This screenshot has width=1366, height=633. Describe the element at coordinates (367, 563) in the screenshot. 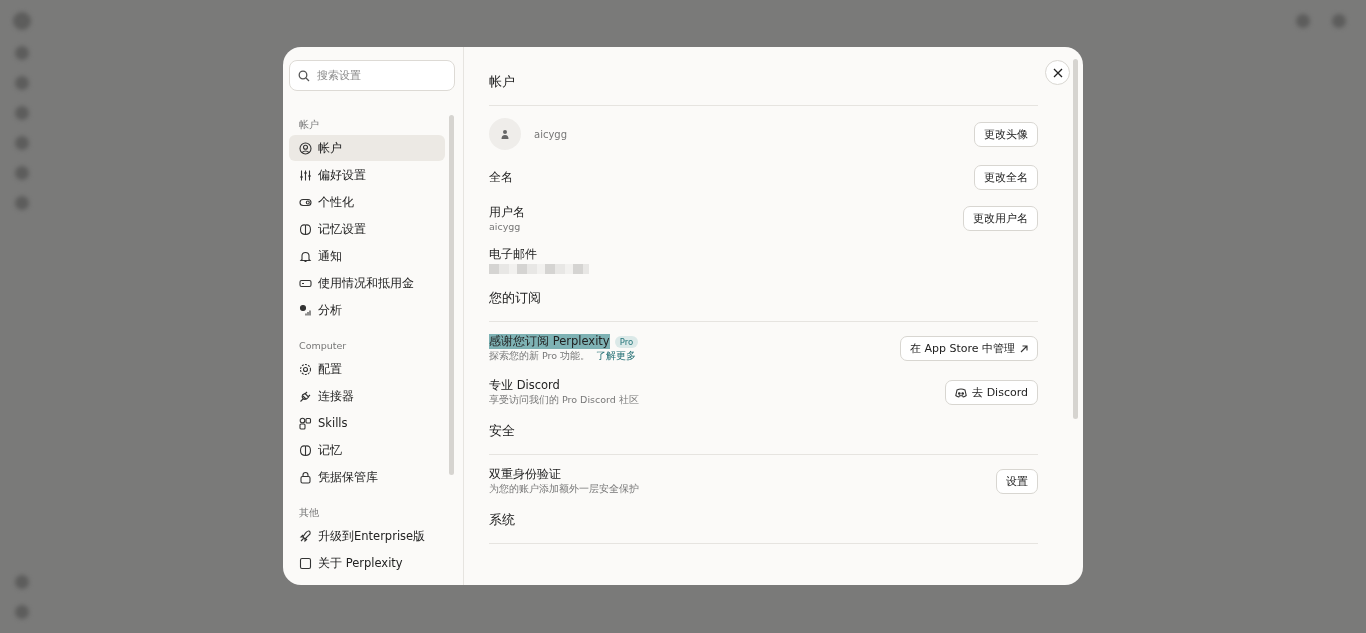

I see `sidebar-item: 关于 Perplexity` at that location.